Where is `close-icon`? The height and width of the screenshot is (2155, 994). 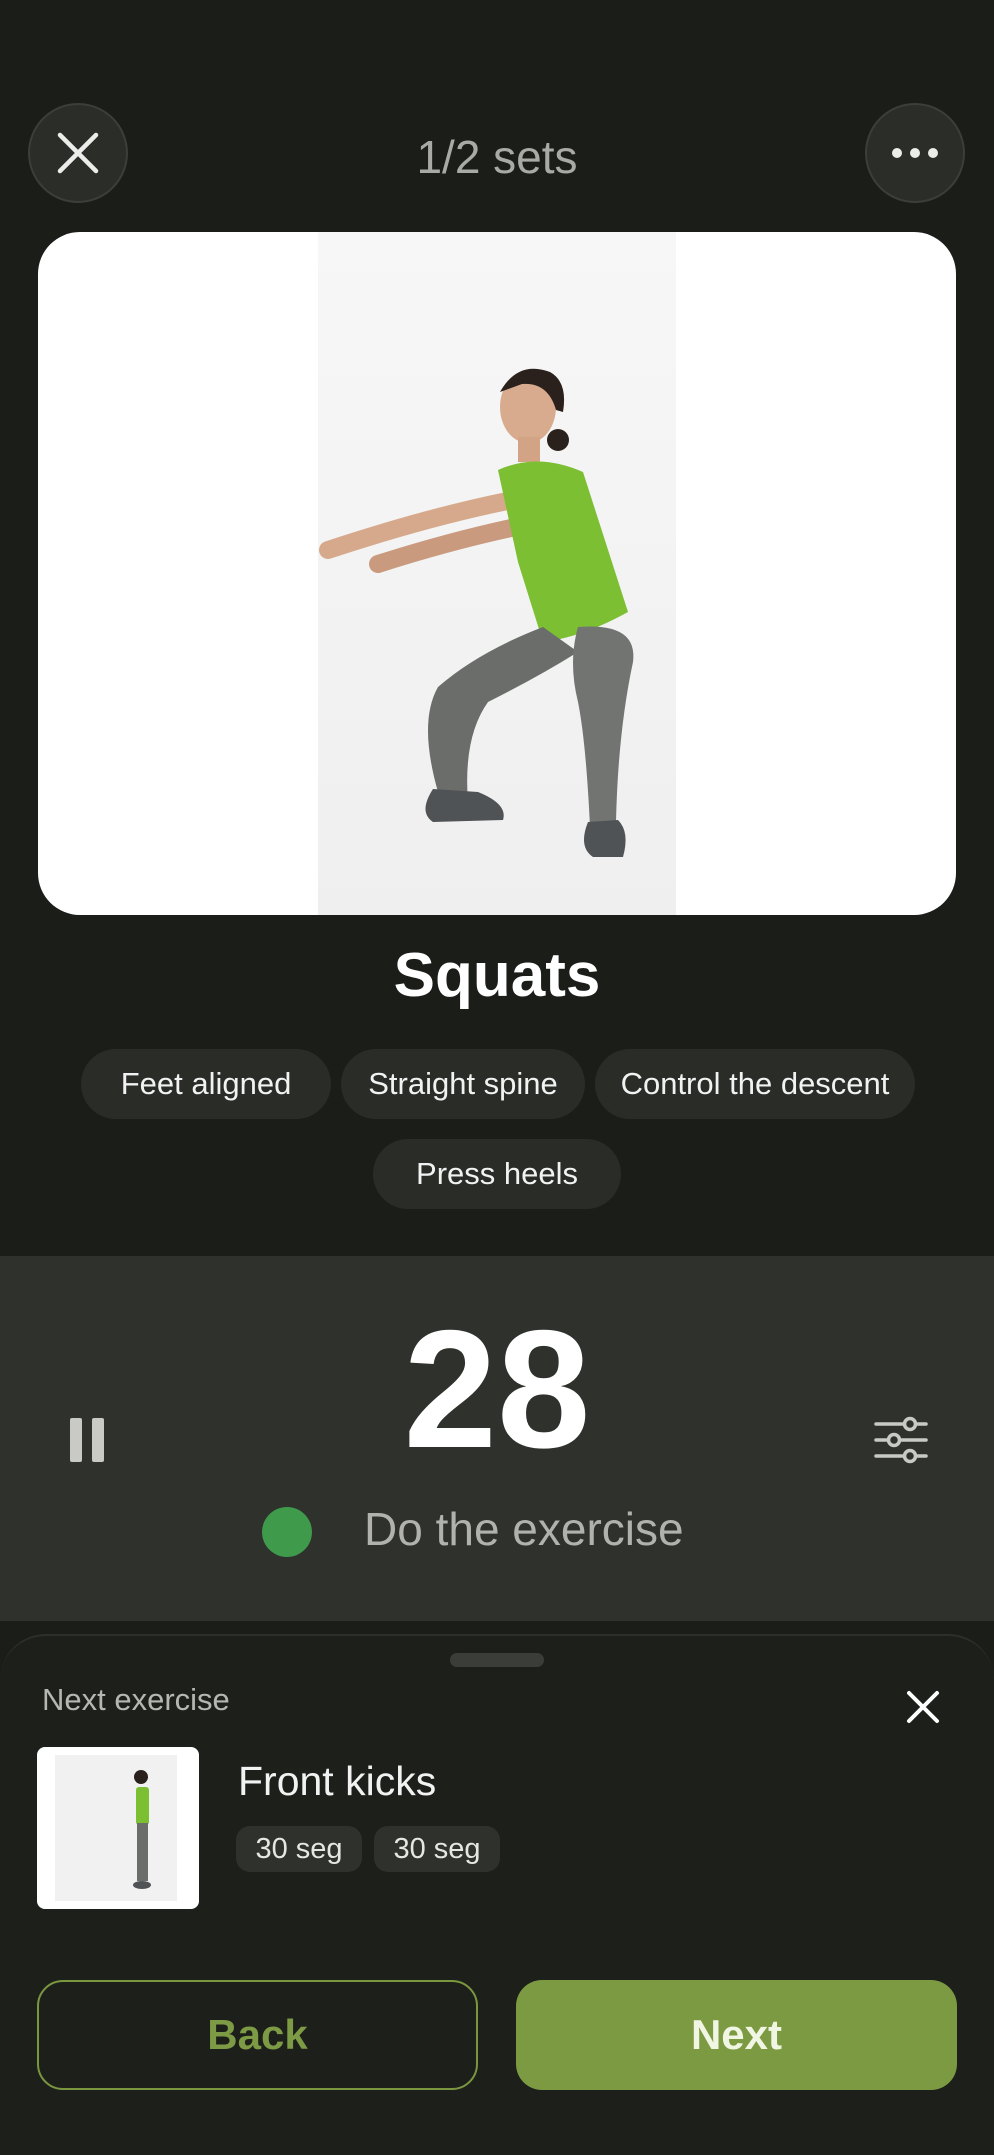
close-icon is located at coordinates (923, 1707).